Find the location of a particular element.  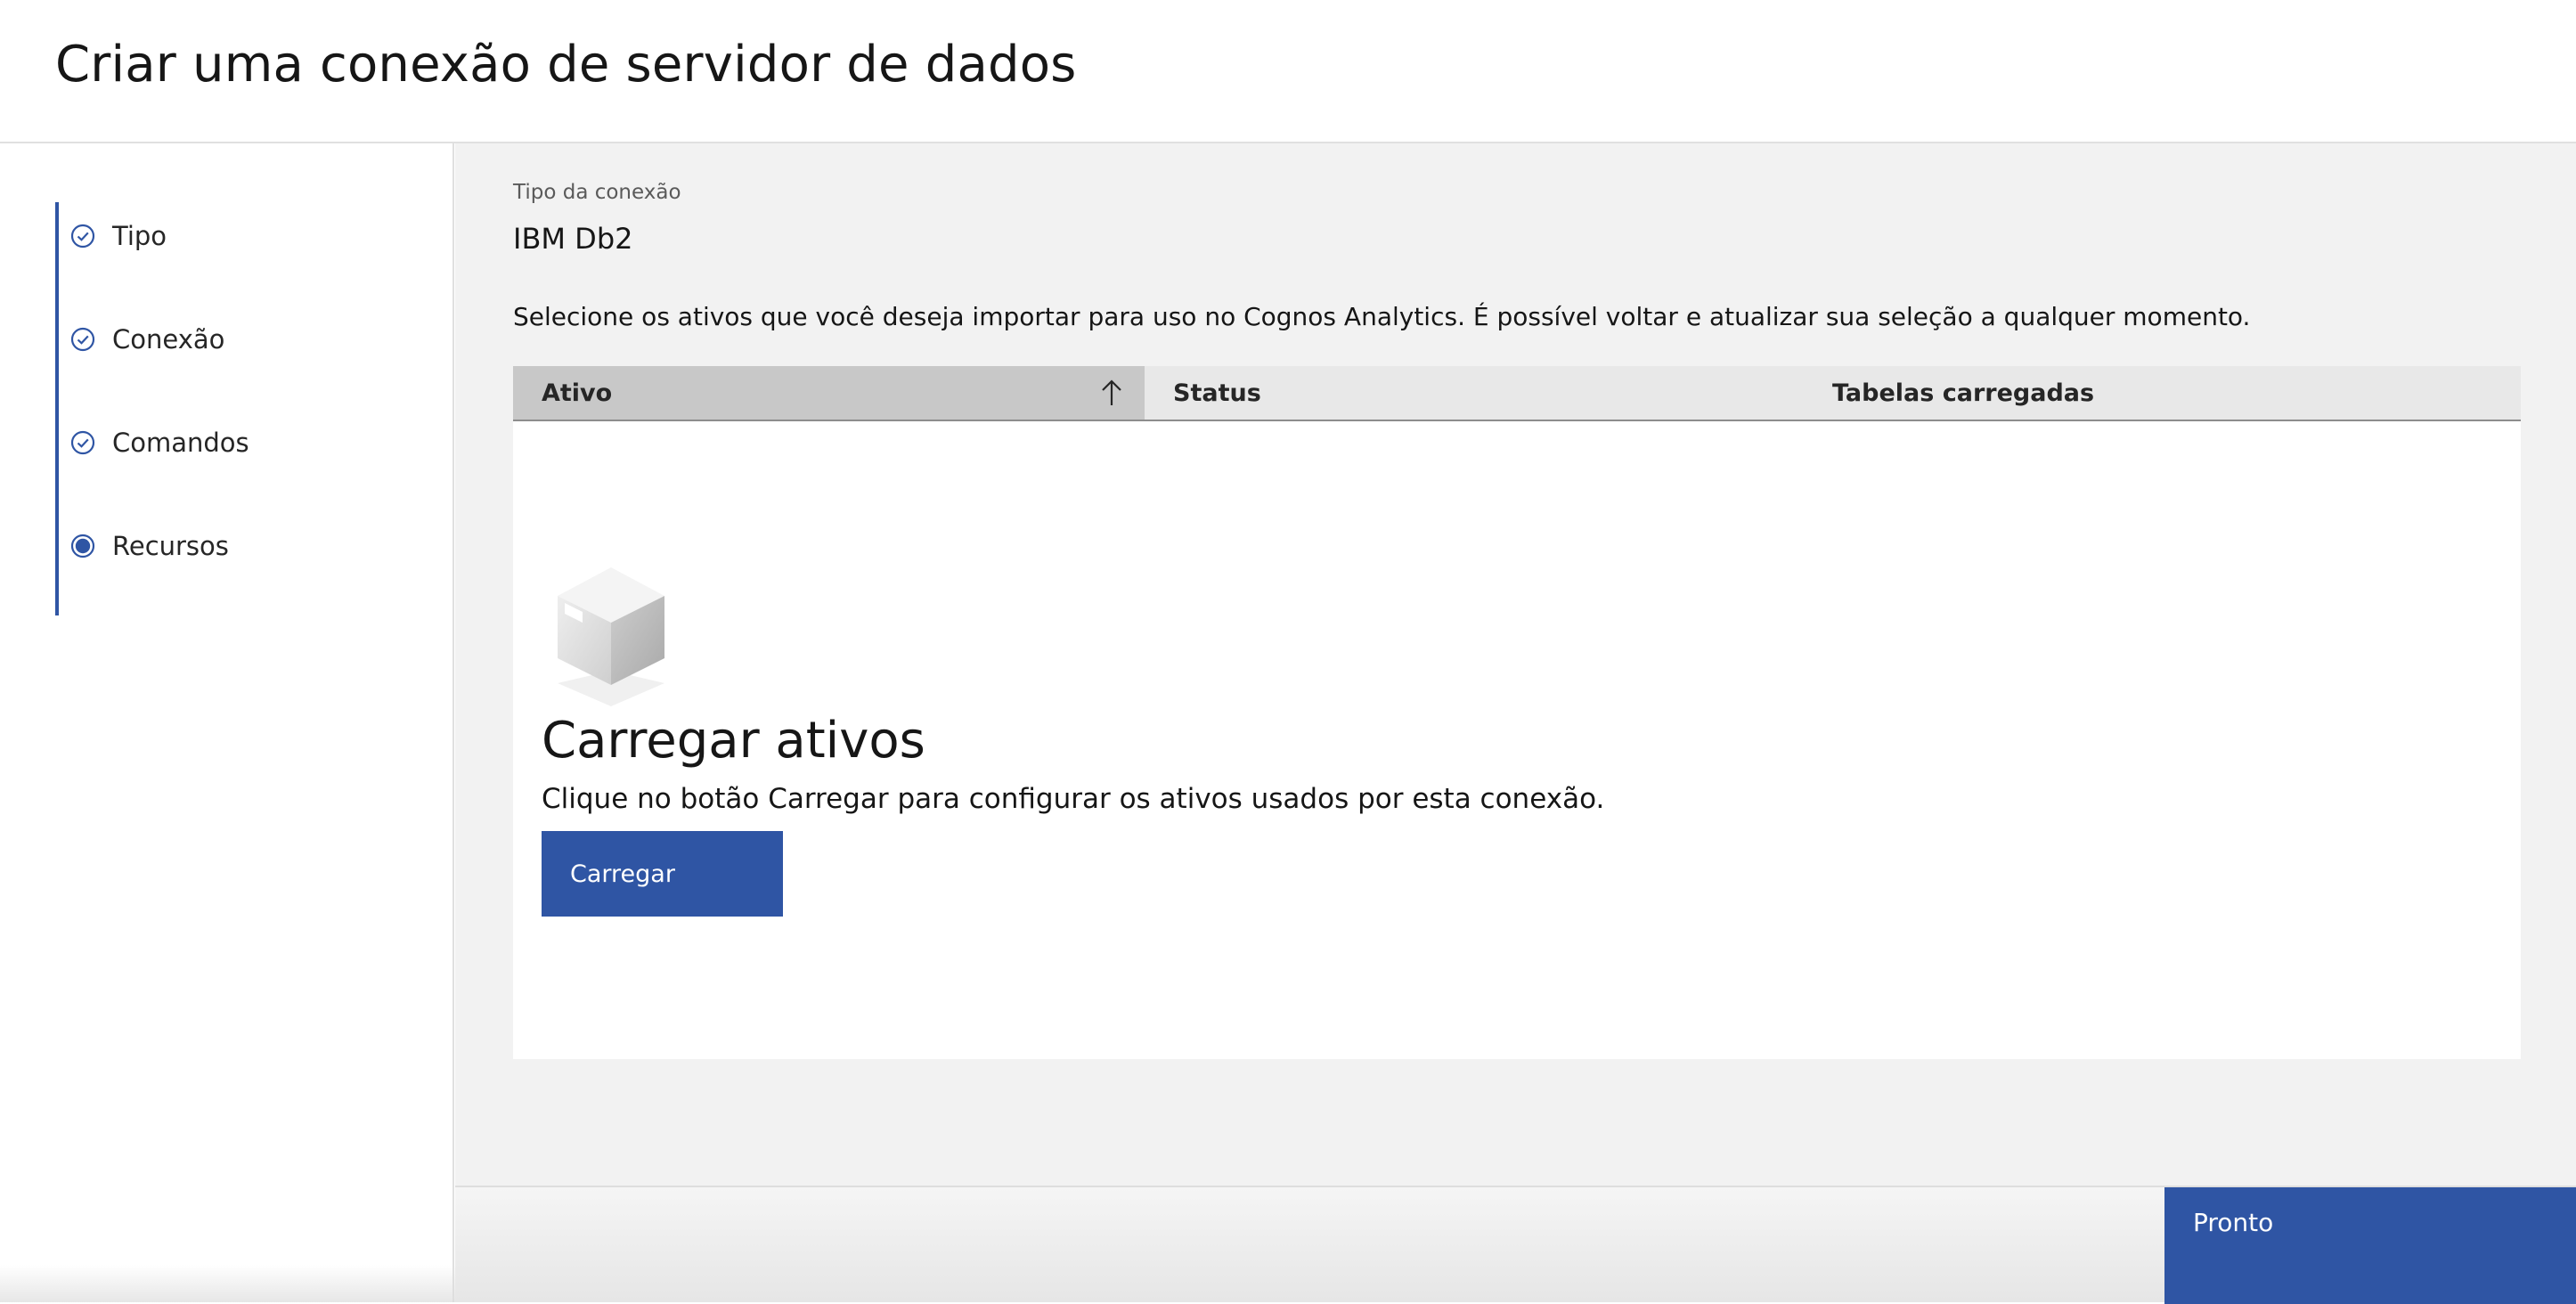

page-header: Criar uma conexão de servidor de dados is located at coordinates (1288, 71).